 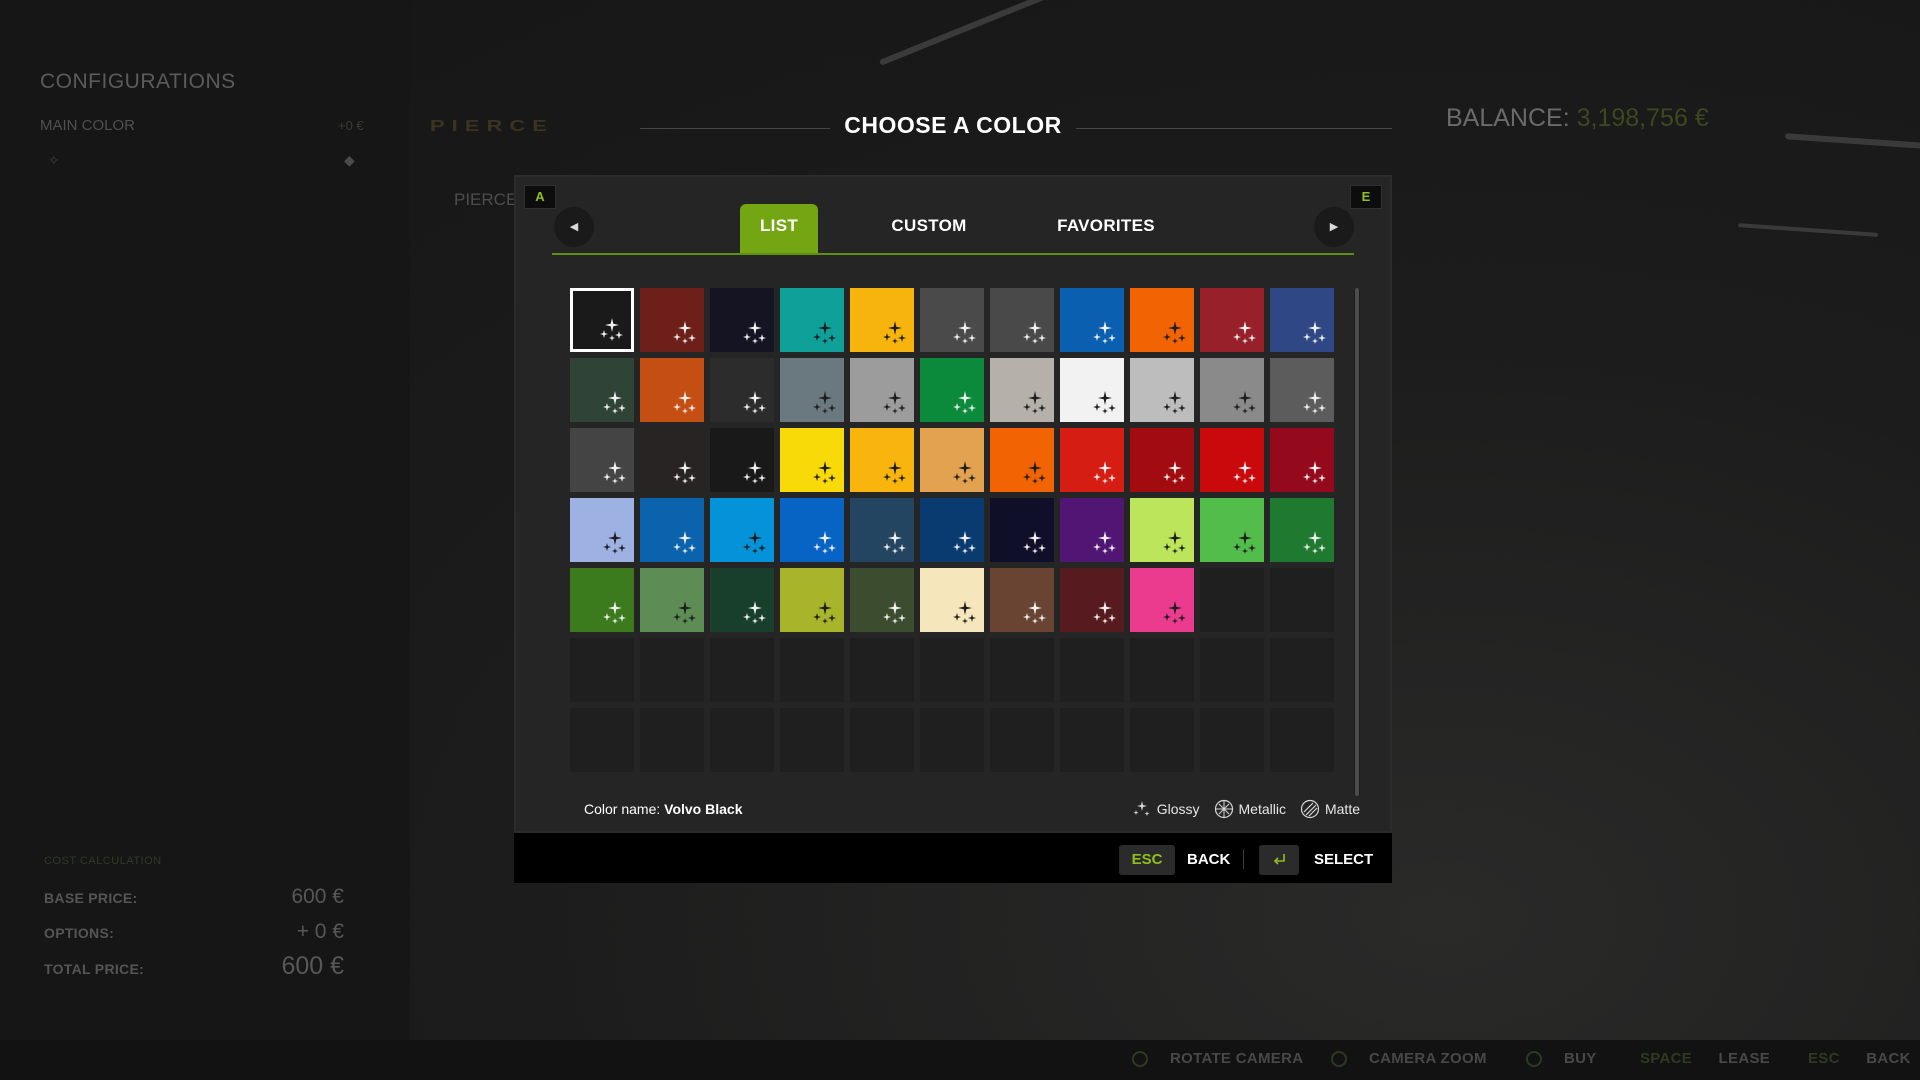 I want to click on footer-divider, so click(x=1243, y=859).